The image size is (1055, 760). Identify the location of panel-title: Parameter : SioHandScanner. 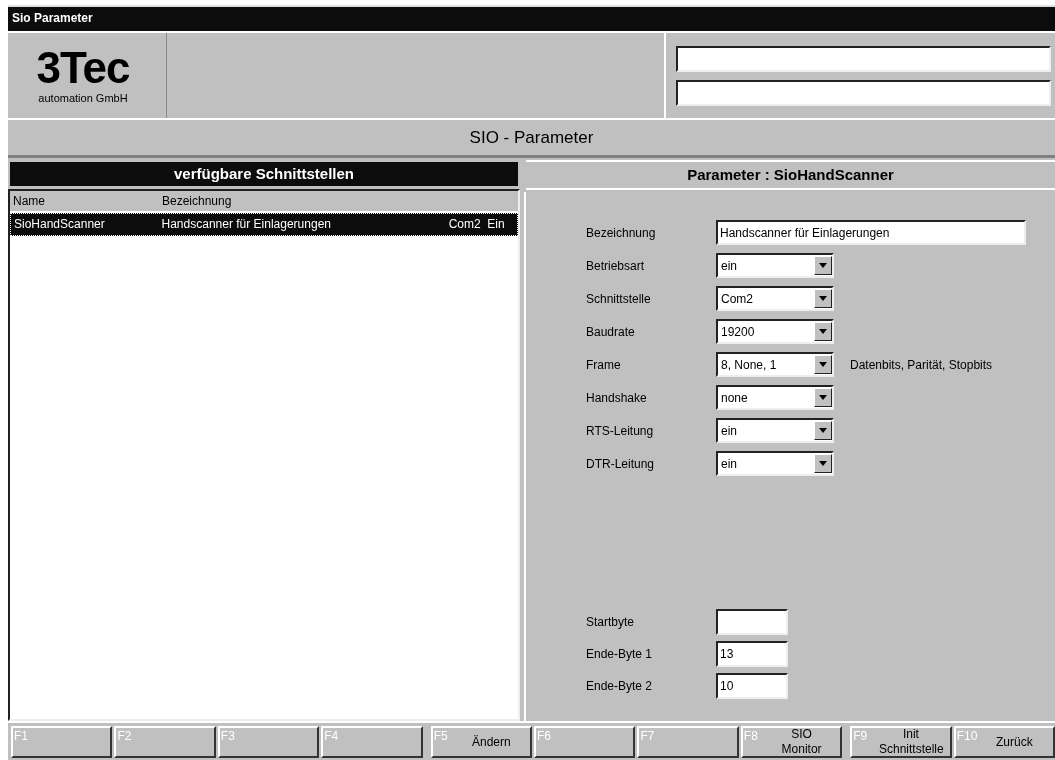
(790, 175).